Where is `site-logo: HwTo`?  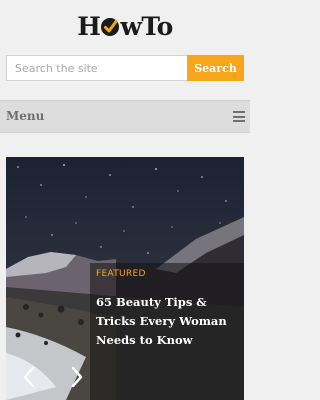 site-logo: HwTo is located at coordinates (125, 26).